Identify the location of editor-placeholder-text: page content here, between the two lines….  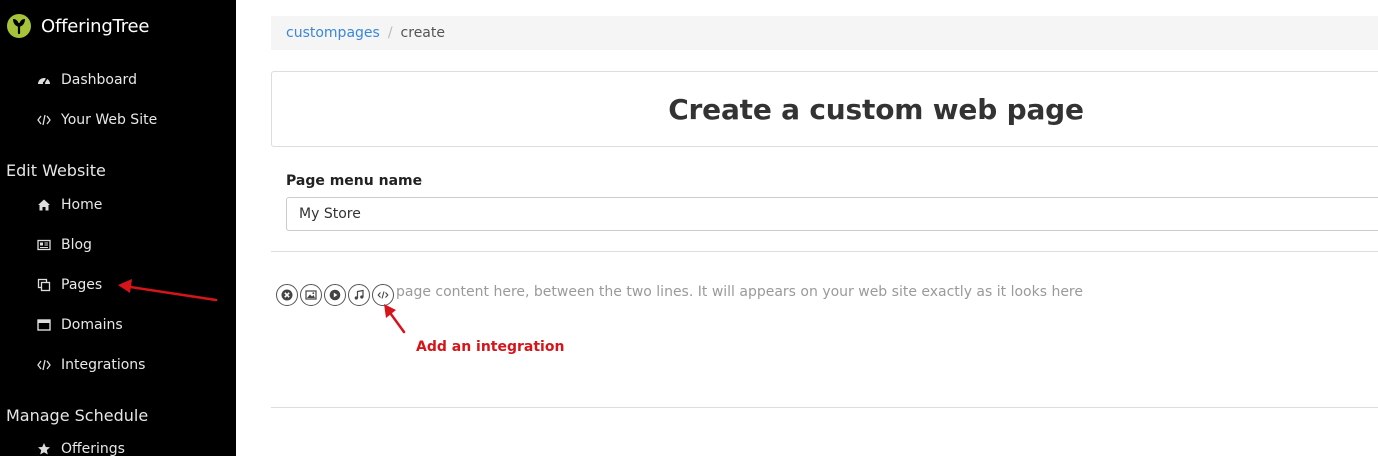
(739, 292).